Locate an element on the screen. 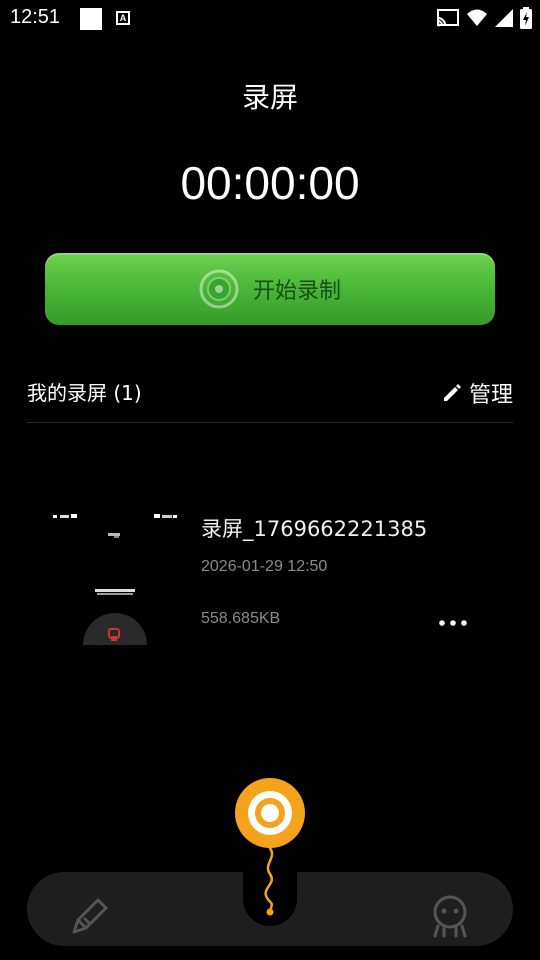  page-title: 录屏 is located at coordinates (269, 97).